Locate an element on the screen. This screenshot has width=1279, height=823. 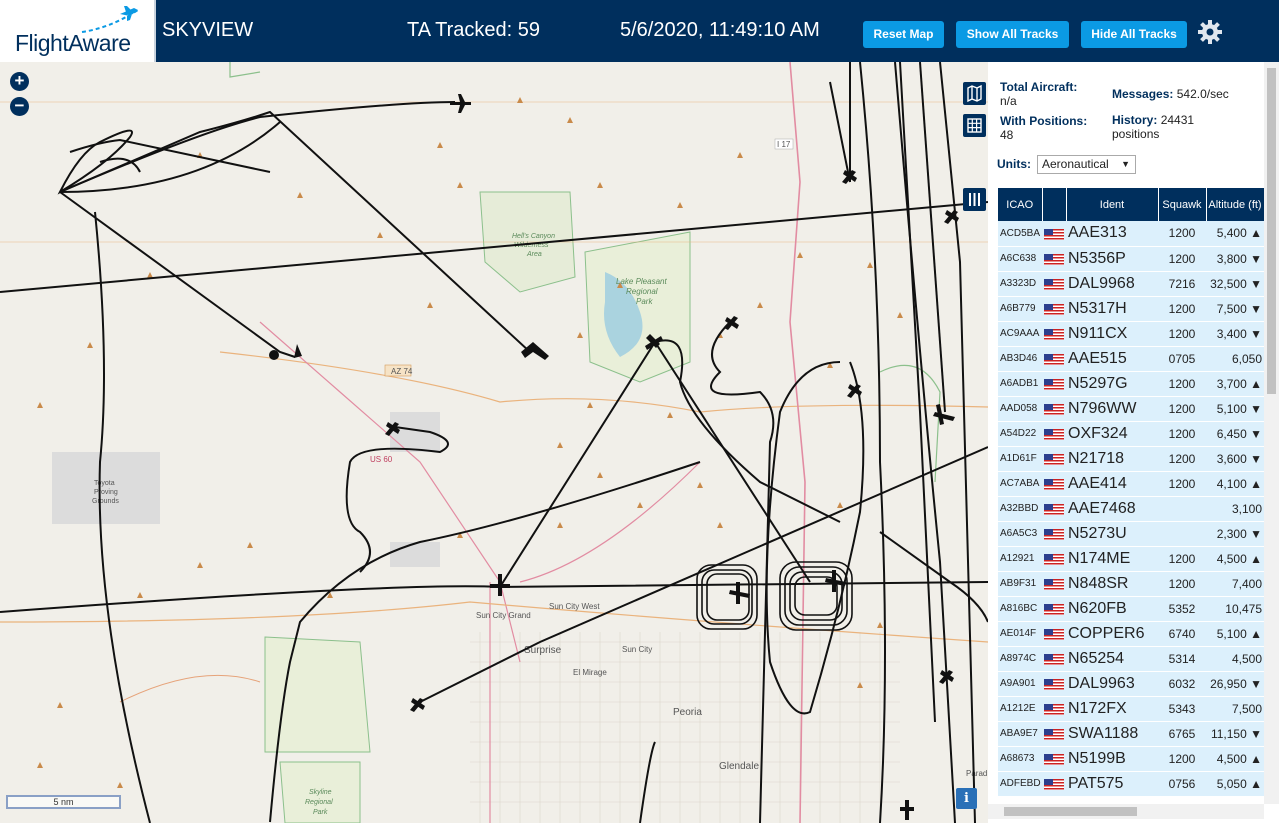
table-row: A32BBD AAE7468 3,100 is located at coordinates (1131, 509).